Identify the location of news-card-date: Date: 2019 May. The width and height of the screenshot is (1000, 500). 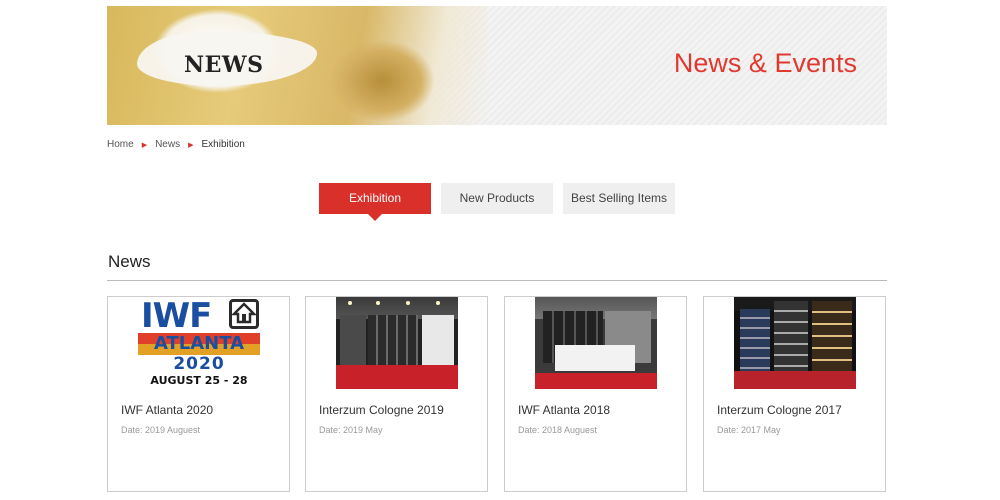
(351, 430).